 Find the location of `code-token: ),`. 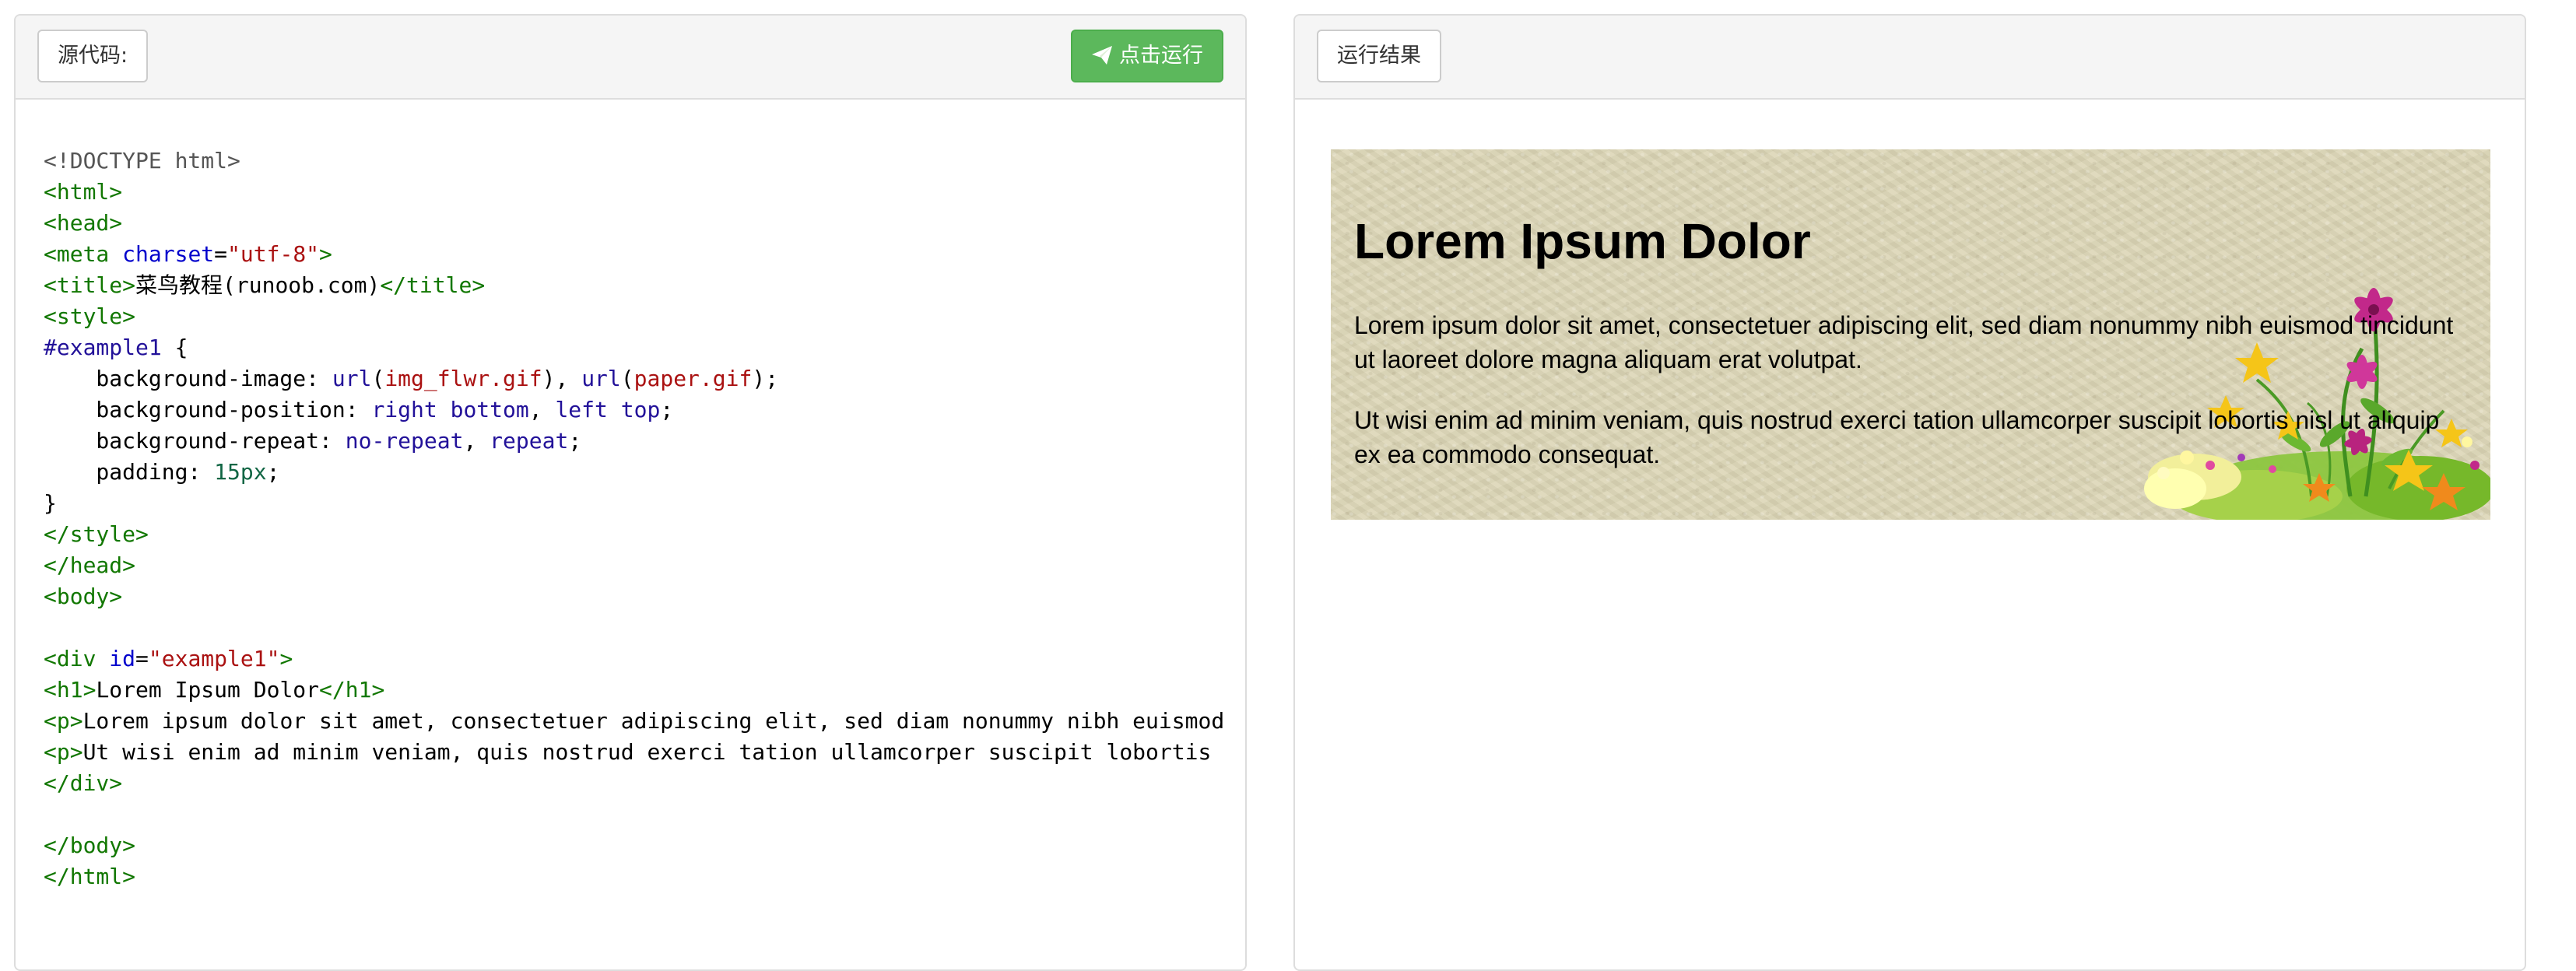

code-token: ), is located at coordinates (562, 378).